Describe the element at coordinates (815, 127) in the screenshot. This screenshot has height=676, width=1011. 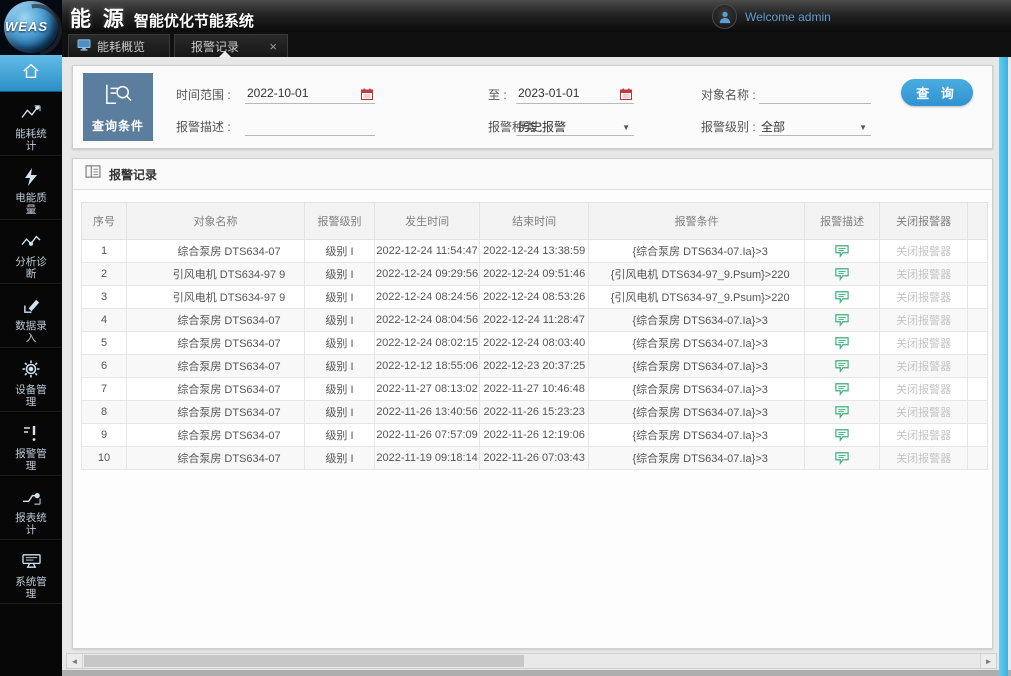
I see `alarm-level-select: 全部 ▼` at that location.